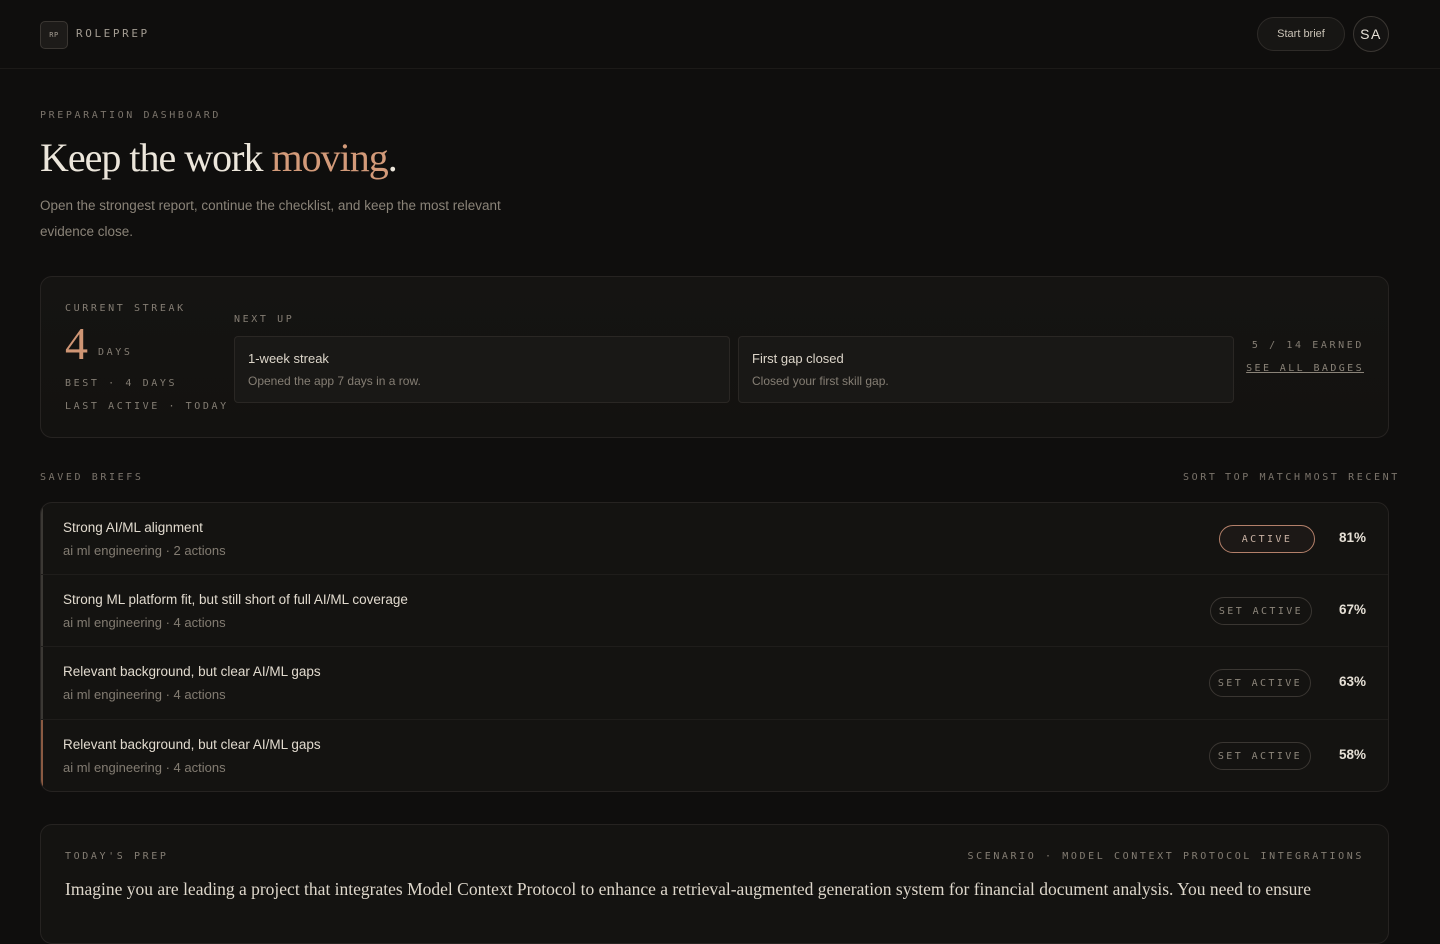 The image size is (1440, 944). What do you see at coordinates (1305, 368) in the screenshot?
I see `see-all-badges-link: SEE ALL BADGES` at bounding box center [1305, 368].